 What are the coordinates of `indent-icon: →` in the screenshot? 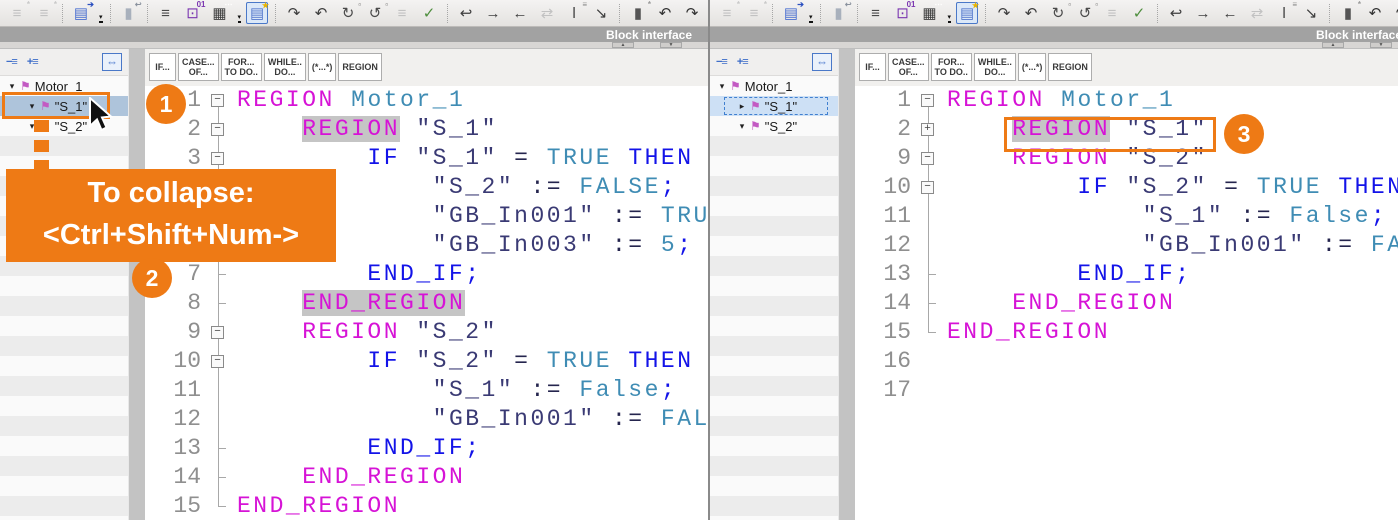 It's located at (493, 13).